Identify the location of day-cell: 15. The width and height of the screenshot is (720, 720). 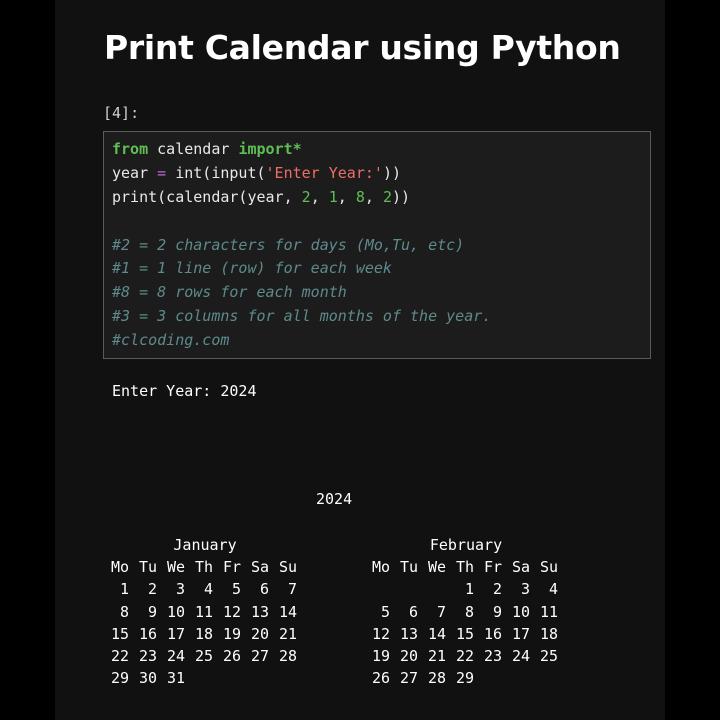
(464, 633).